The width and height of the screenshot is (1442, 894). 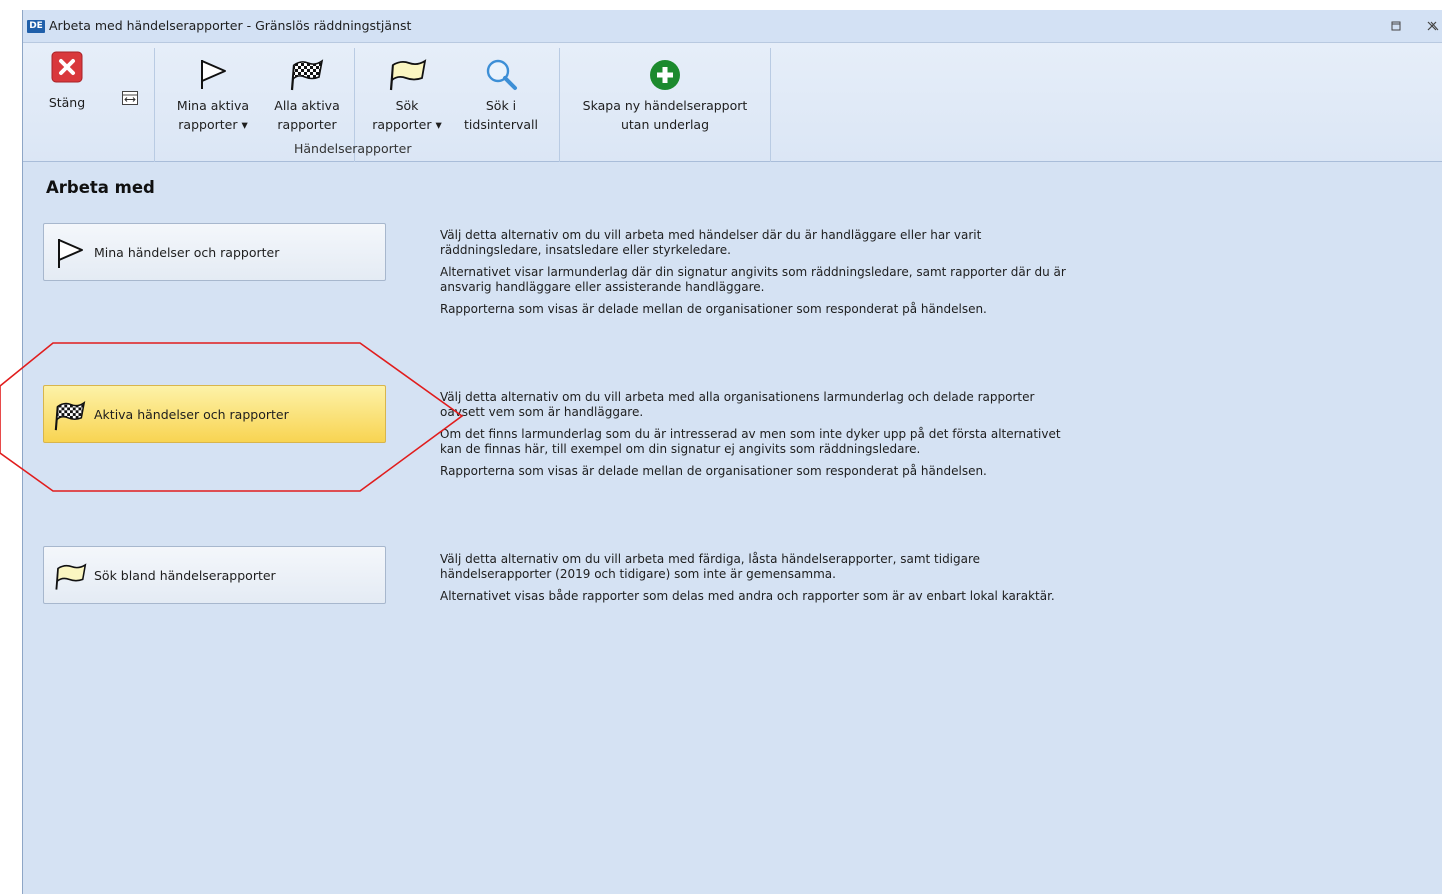 I want to click on my-events-button: Mina händelser och rapporter, so click(x=214, y=252).